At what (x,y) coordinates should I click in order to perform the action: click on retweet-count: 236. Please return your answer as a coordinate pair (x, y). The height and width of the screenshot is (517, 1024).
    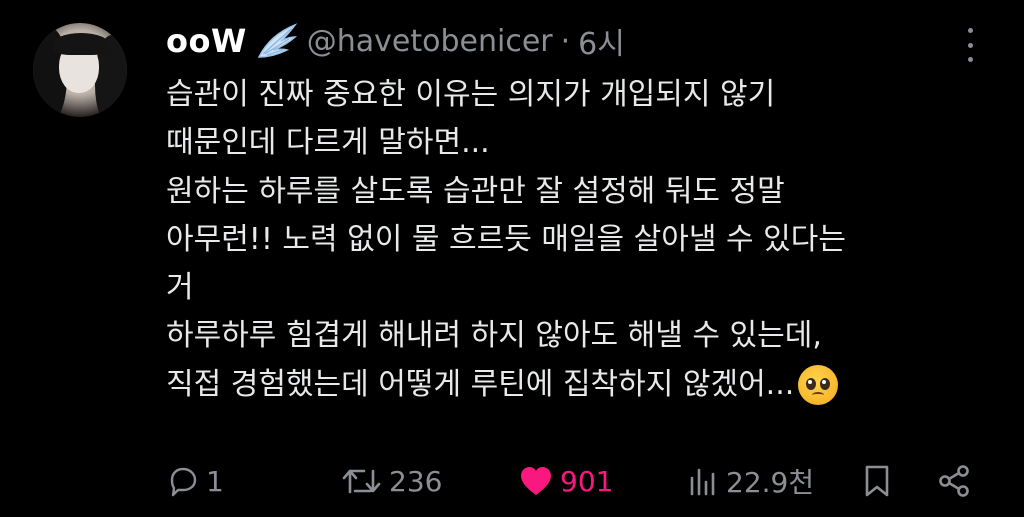
    Looking at the image, I should click on (416, 481).